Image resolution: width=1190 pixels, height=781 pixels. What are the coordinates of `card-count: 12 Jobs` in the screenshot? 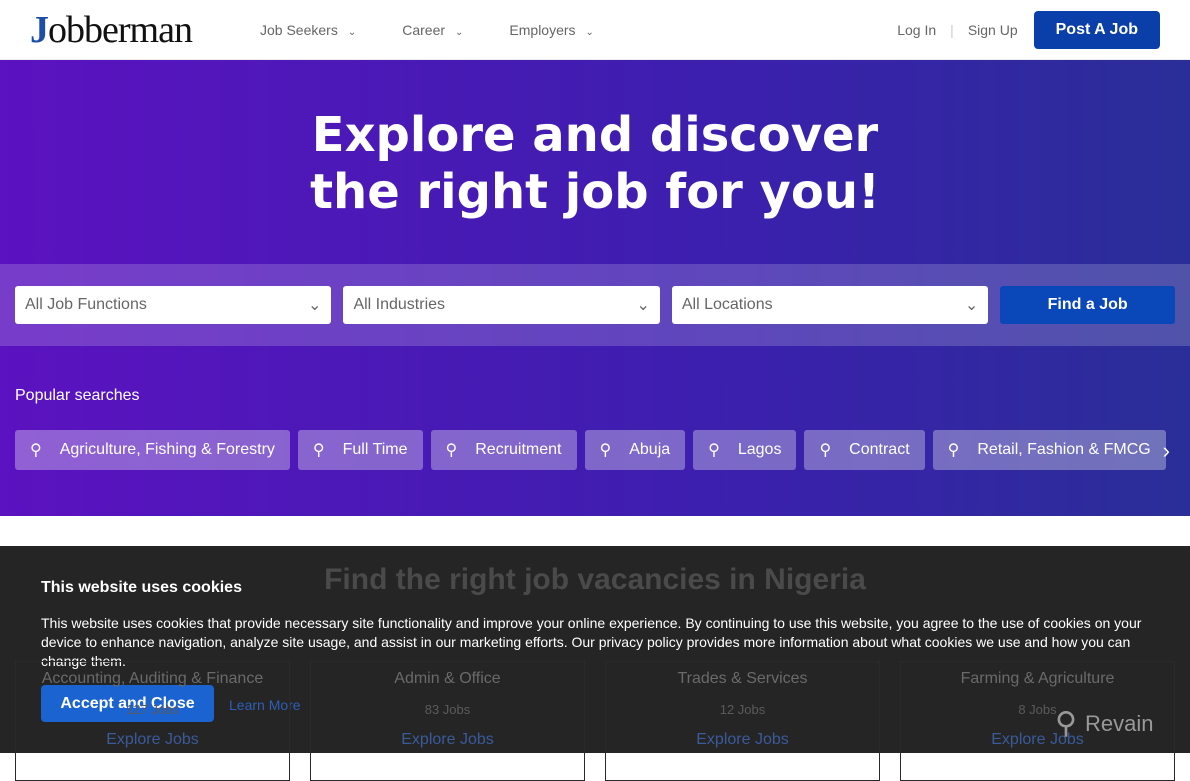 It's located at (742, 709).